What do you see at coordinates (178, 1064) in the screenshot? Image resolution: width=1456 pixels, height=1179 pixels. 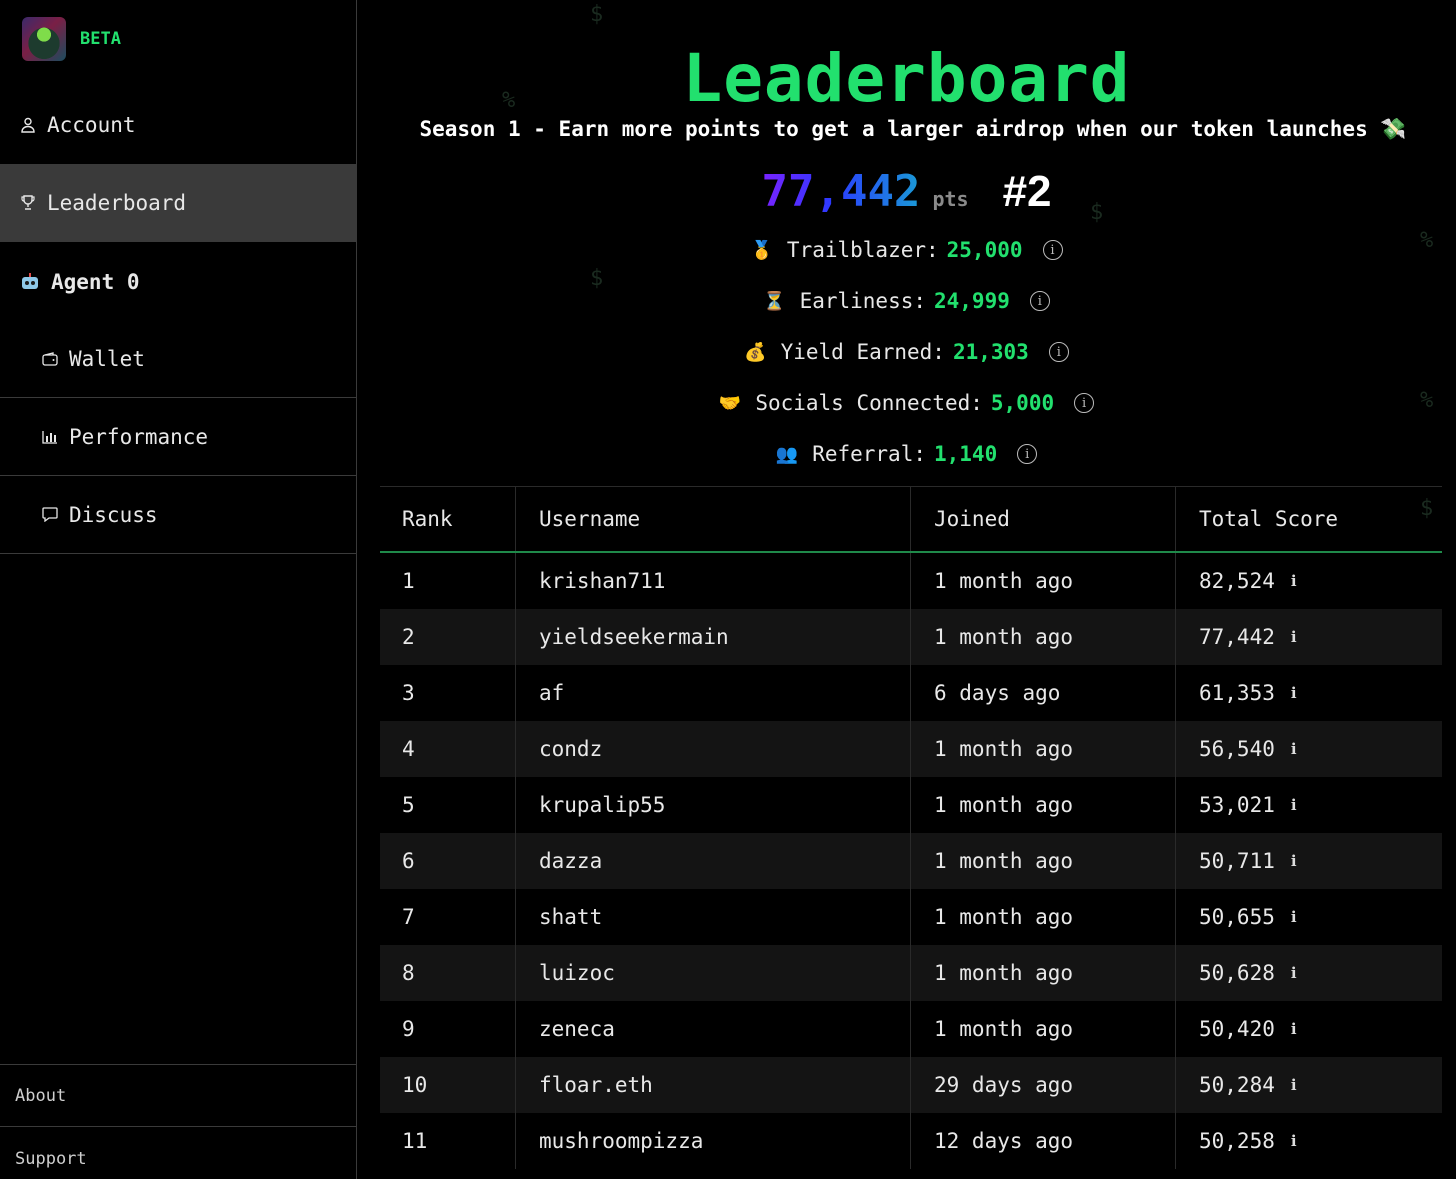 I see `divider` at bounding box center [178, 1064].